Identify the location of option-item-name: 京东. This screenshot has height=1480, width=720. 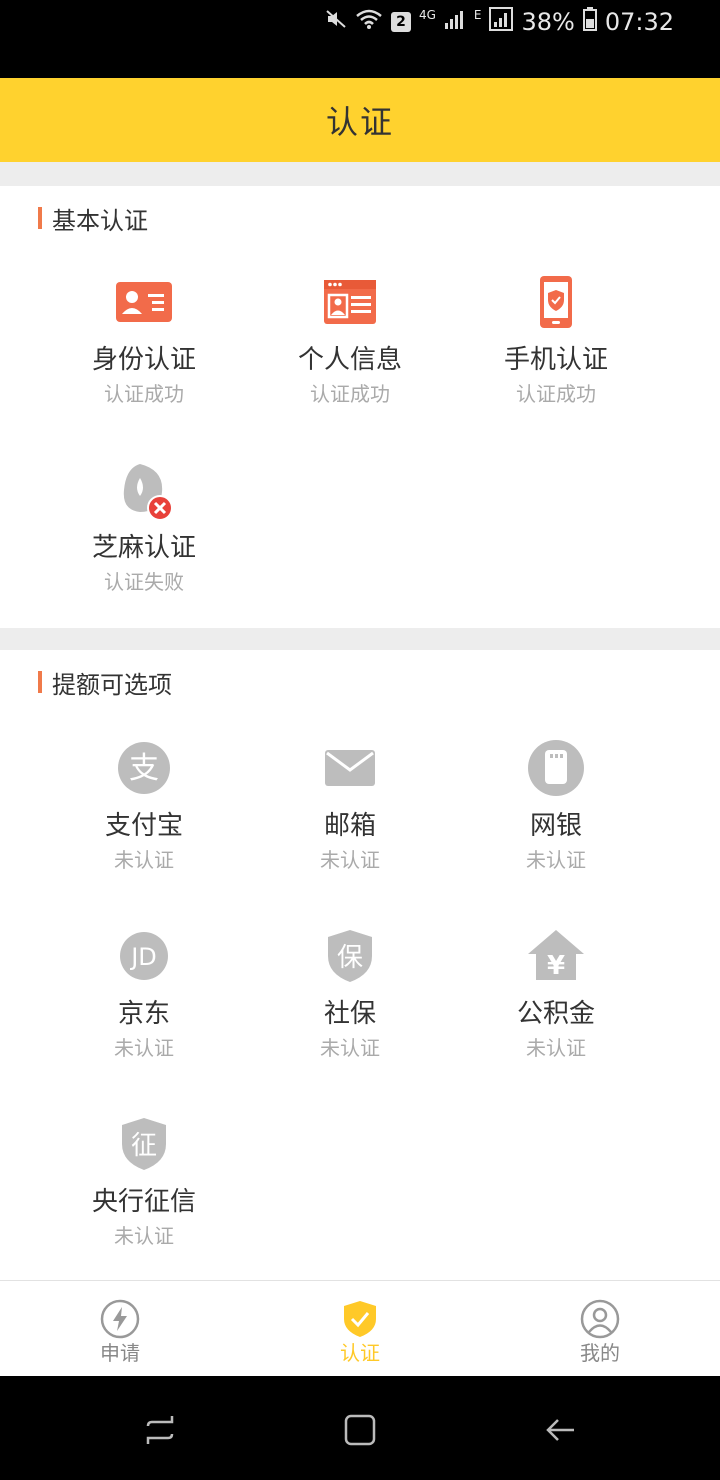
(143, 1014).